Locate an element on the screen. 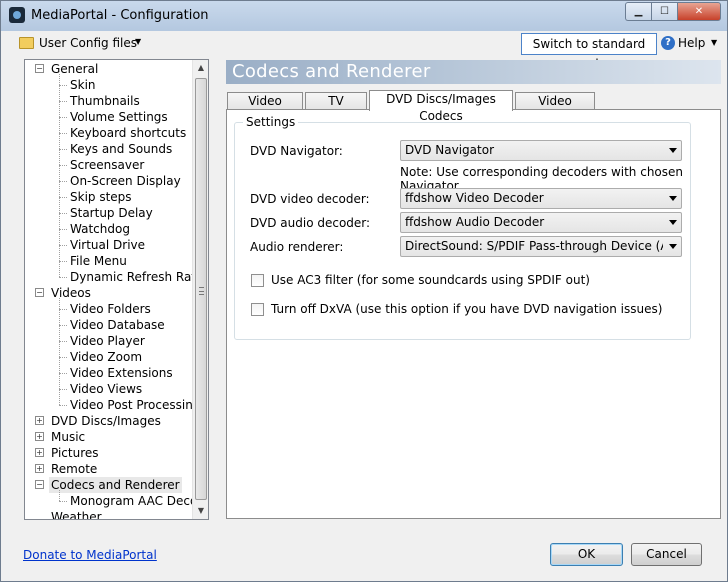 The height and width of the screenshot is (582, 728). grip-icon is located at coordinates (201, 291).